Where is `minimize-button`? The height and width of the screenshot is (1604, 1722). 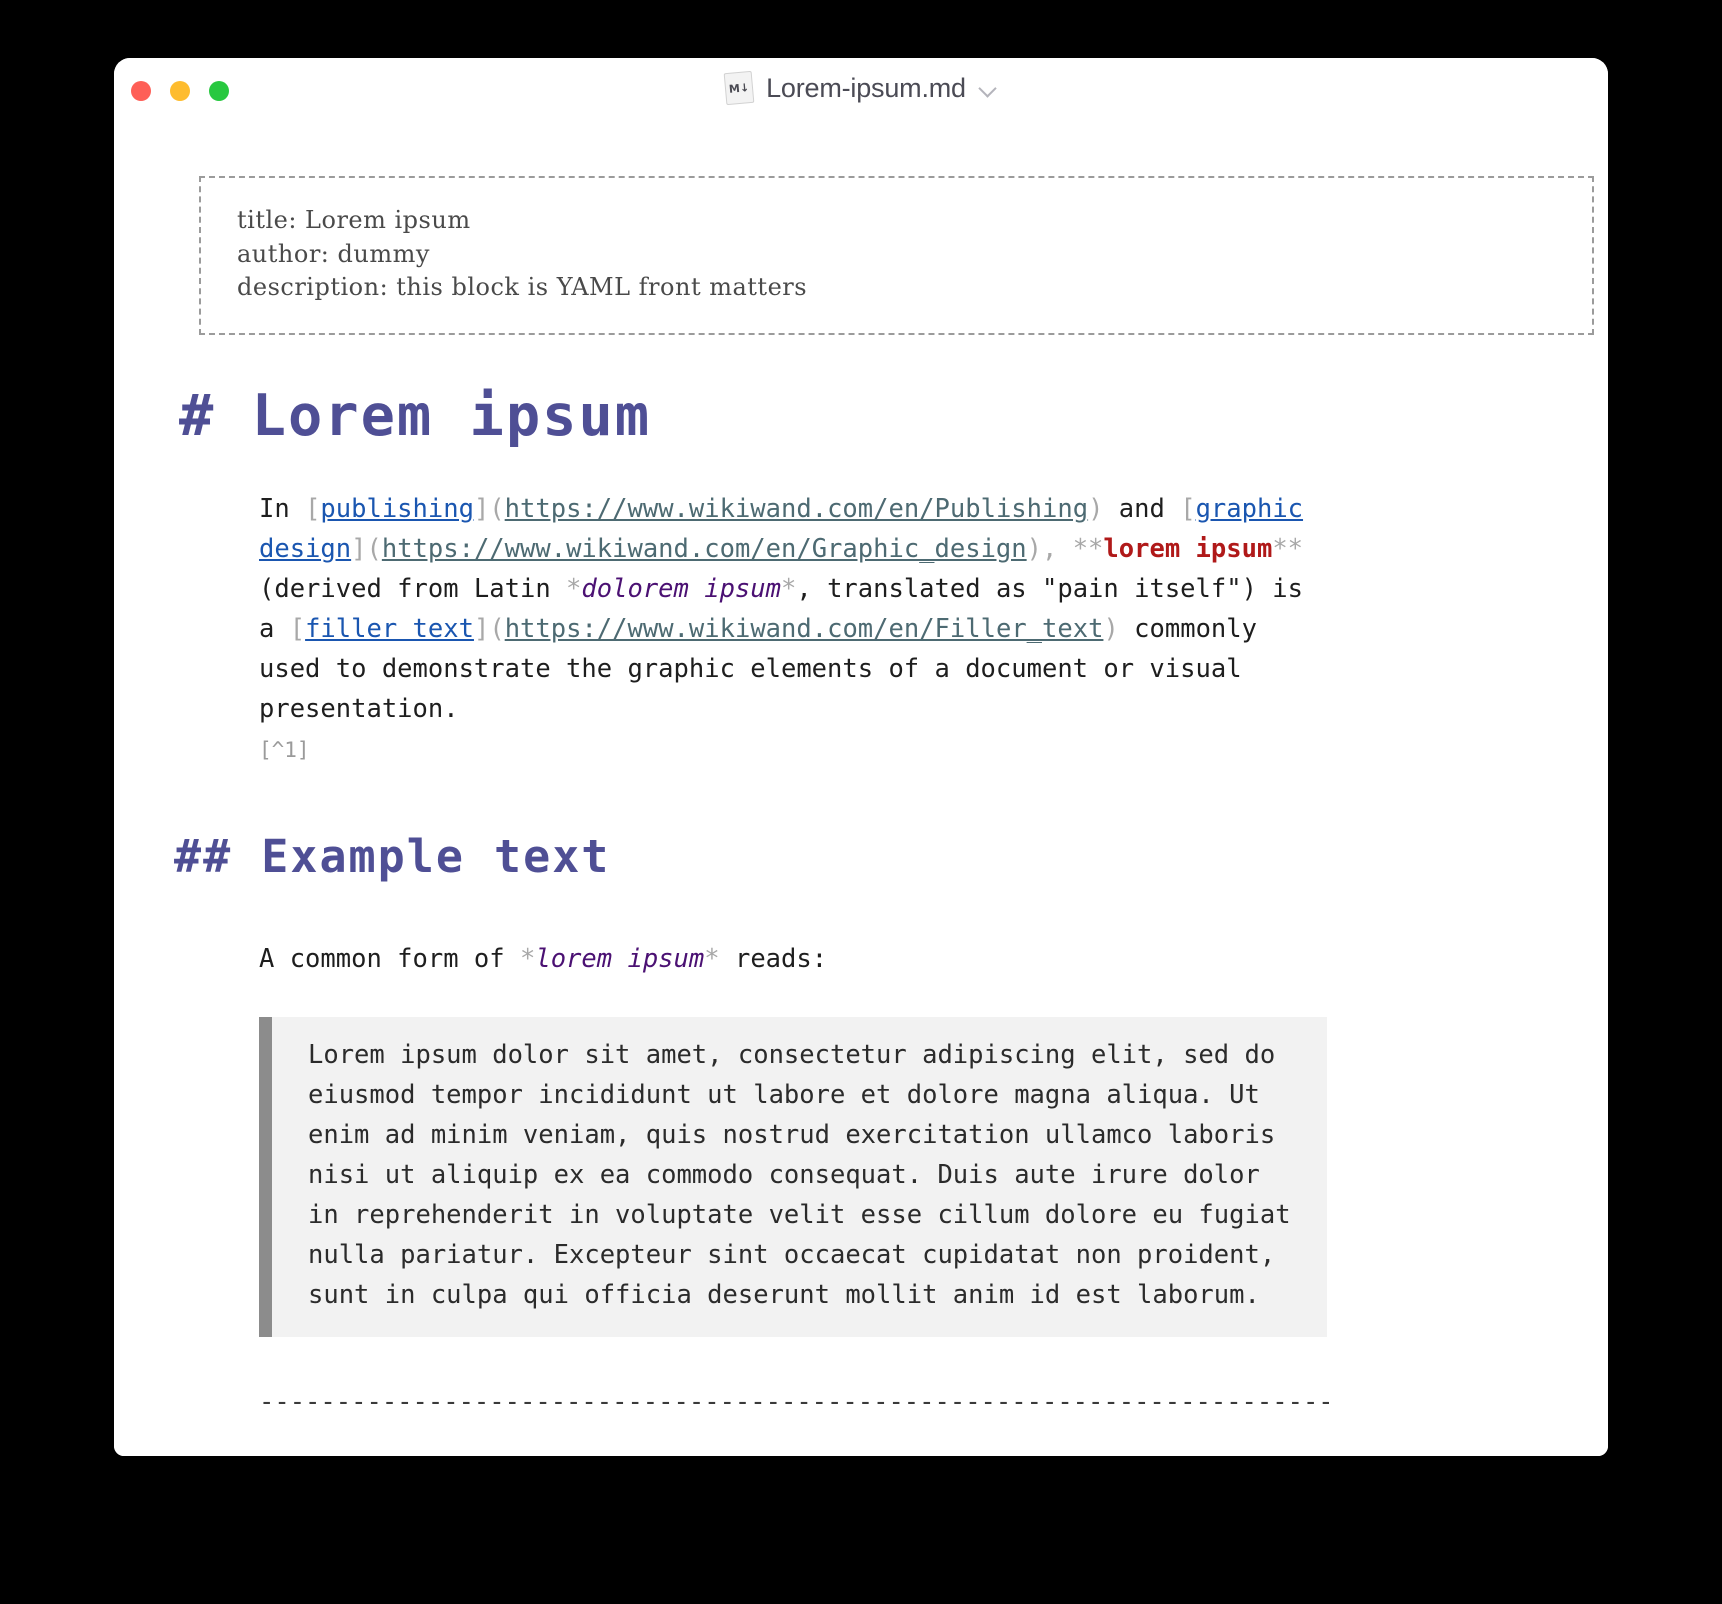 minimize-button is located at coordinates (180, 91).